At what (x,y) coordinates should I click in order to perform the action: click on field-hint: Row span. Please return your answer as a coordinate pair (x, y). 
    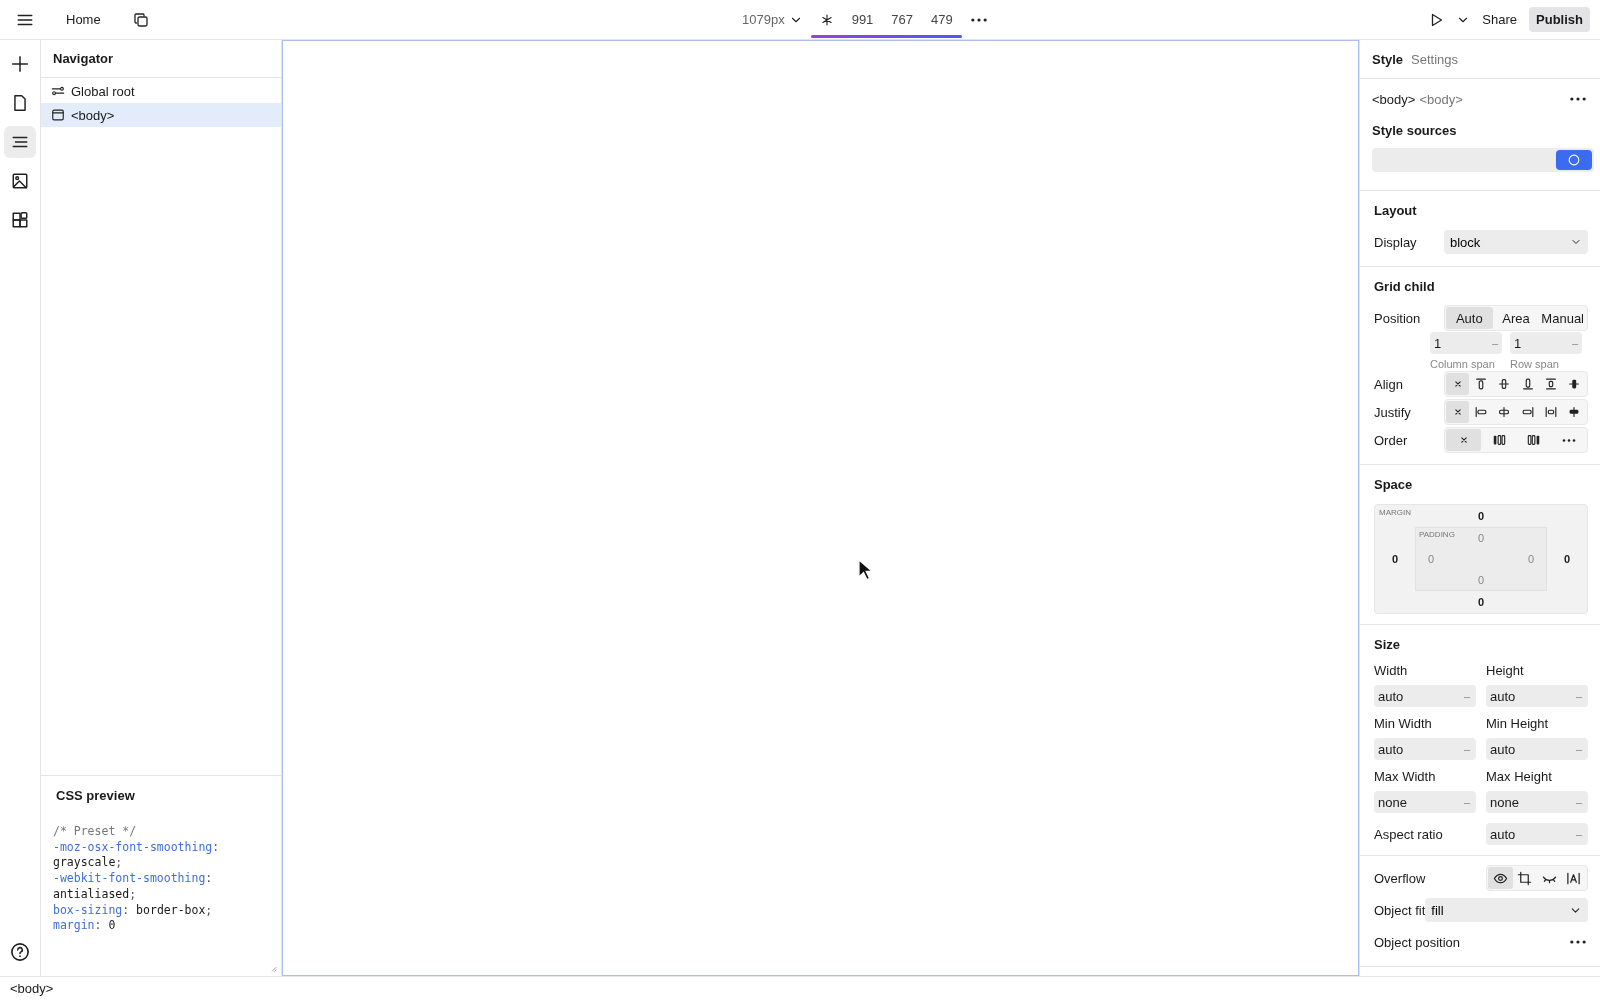
    Looking at the image, I should click on (1535, 364).